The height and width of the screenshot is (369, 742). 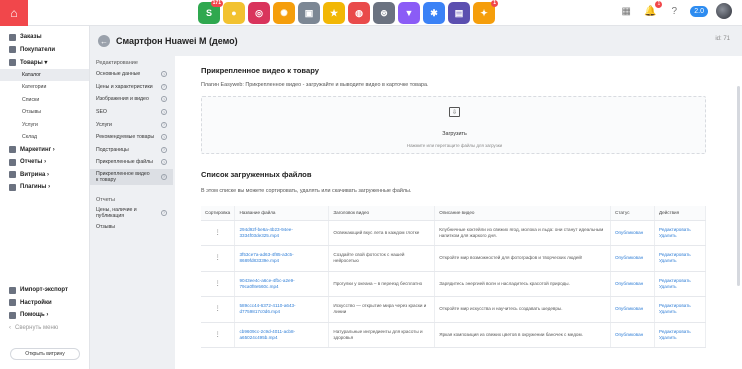 I want to click on edit-menu-item: Услуги?, so click(x=131, y=124).